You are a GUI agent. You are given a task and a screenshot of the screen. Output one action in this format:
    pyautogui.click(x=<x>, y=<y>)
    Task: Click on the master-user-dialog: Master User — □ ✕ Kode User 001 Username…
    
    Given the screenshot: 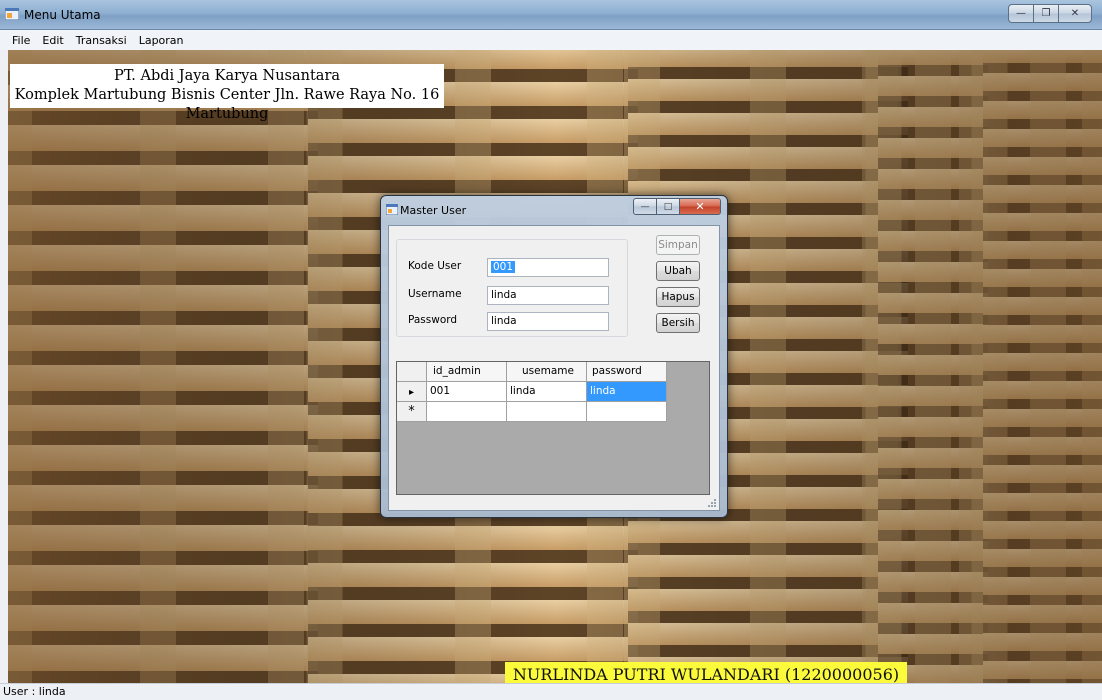 What is the action you would take?
    pyautogui.click(x=554, y=356)
    